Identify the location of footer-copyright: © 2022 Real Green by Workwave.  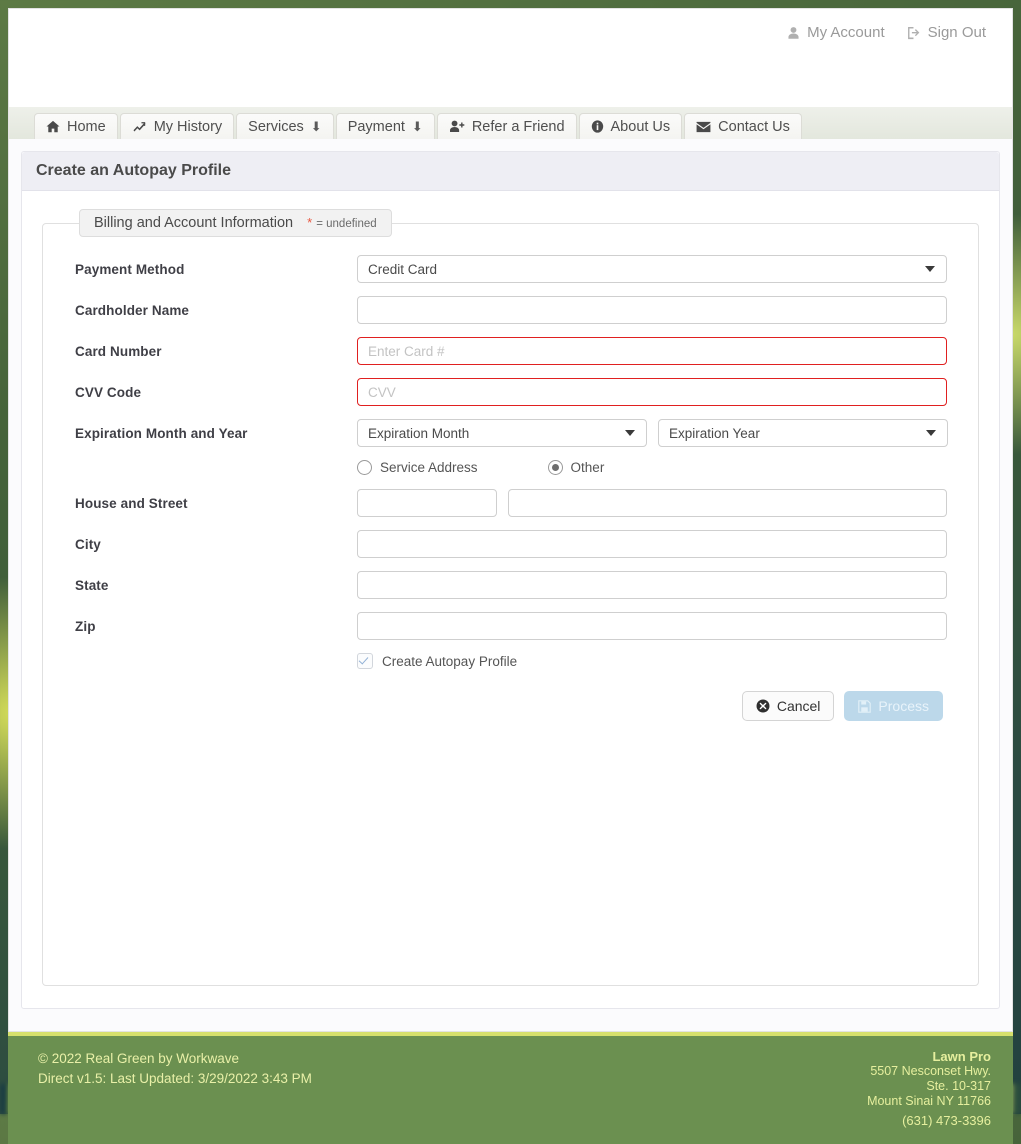
(175, 1059).